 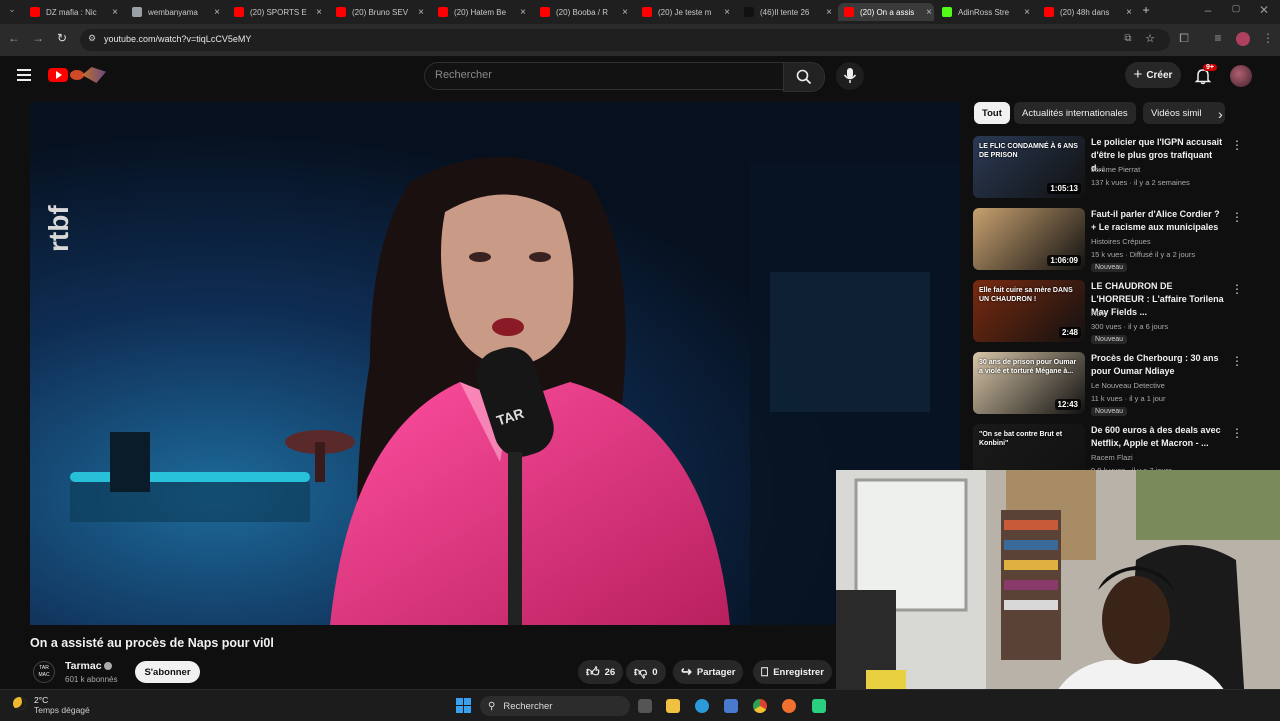 What do you see at coordinates (731, 706) in the screenshot?
I see `store-icon` at bounding box center [731, 706].